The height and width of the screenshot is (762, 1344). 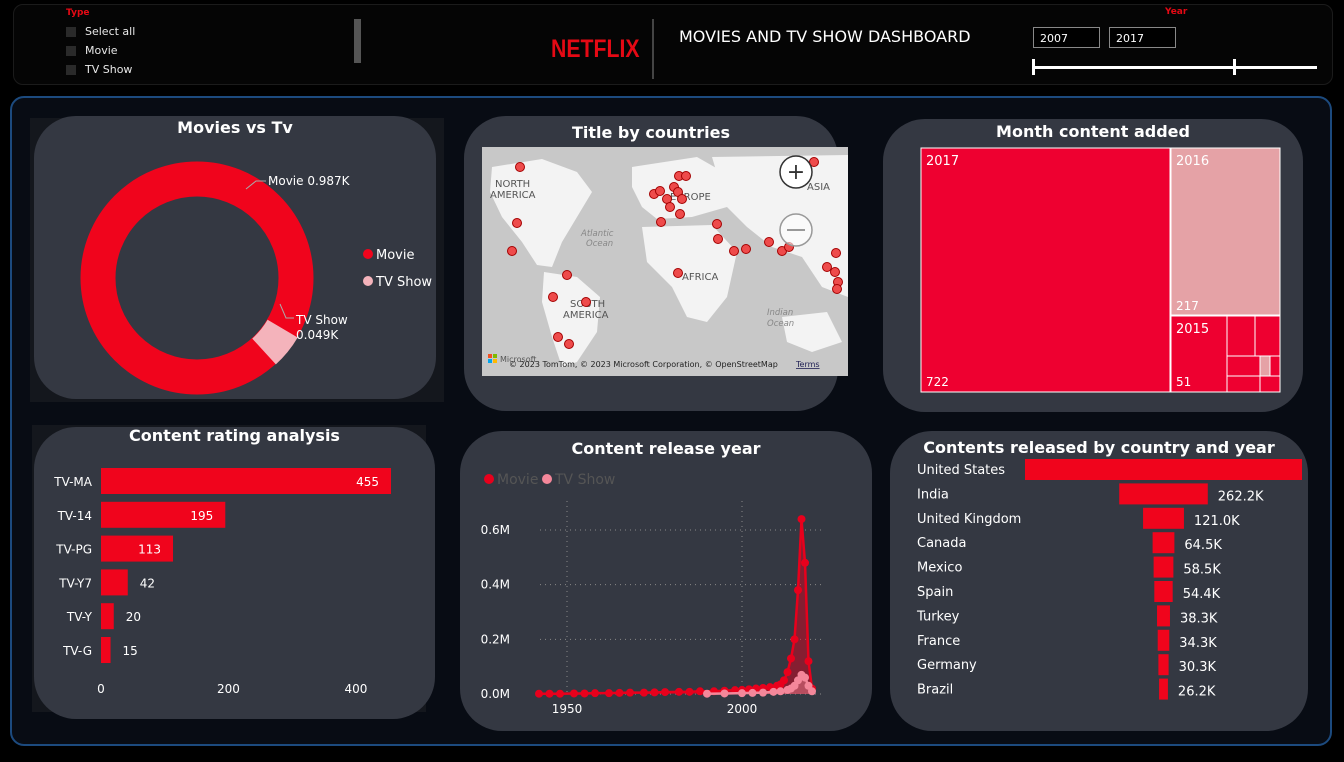 What do you see at coordinates (676, 606) in the screenshot?
I see `line-movie` at bounding box center [676, 606].